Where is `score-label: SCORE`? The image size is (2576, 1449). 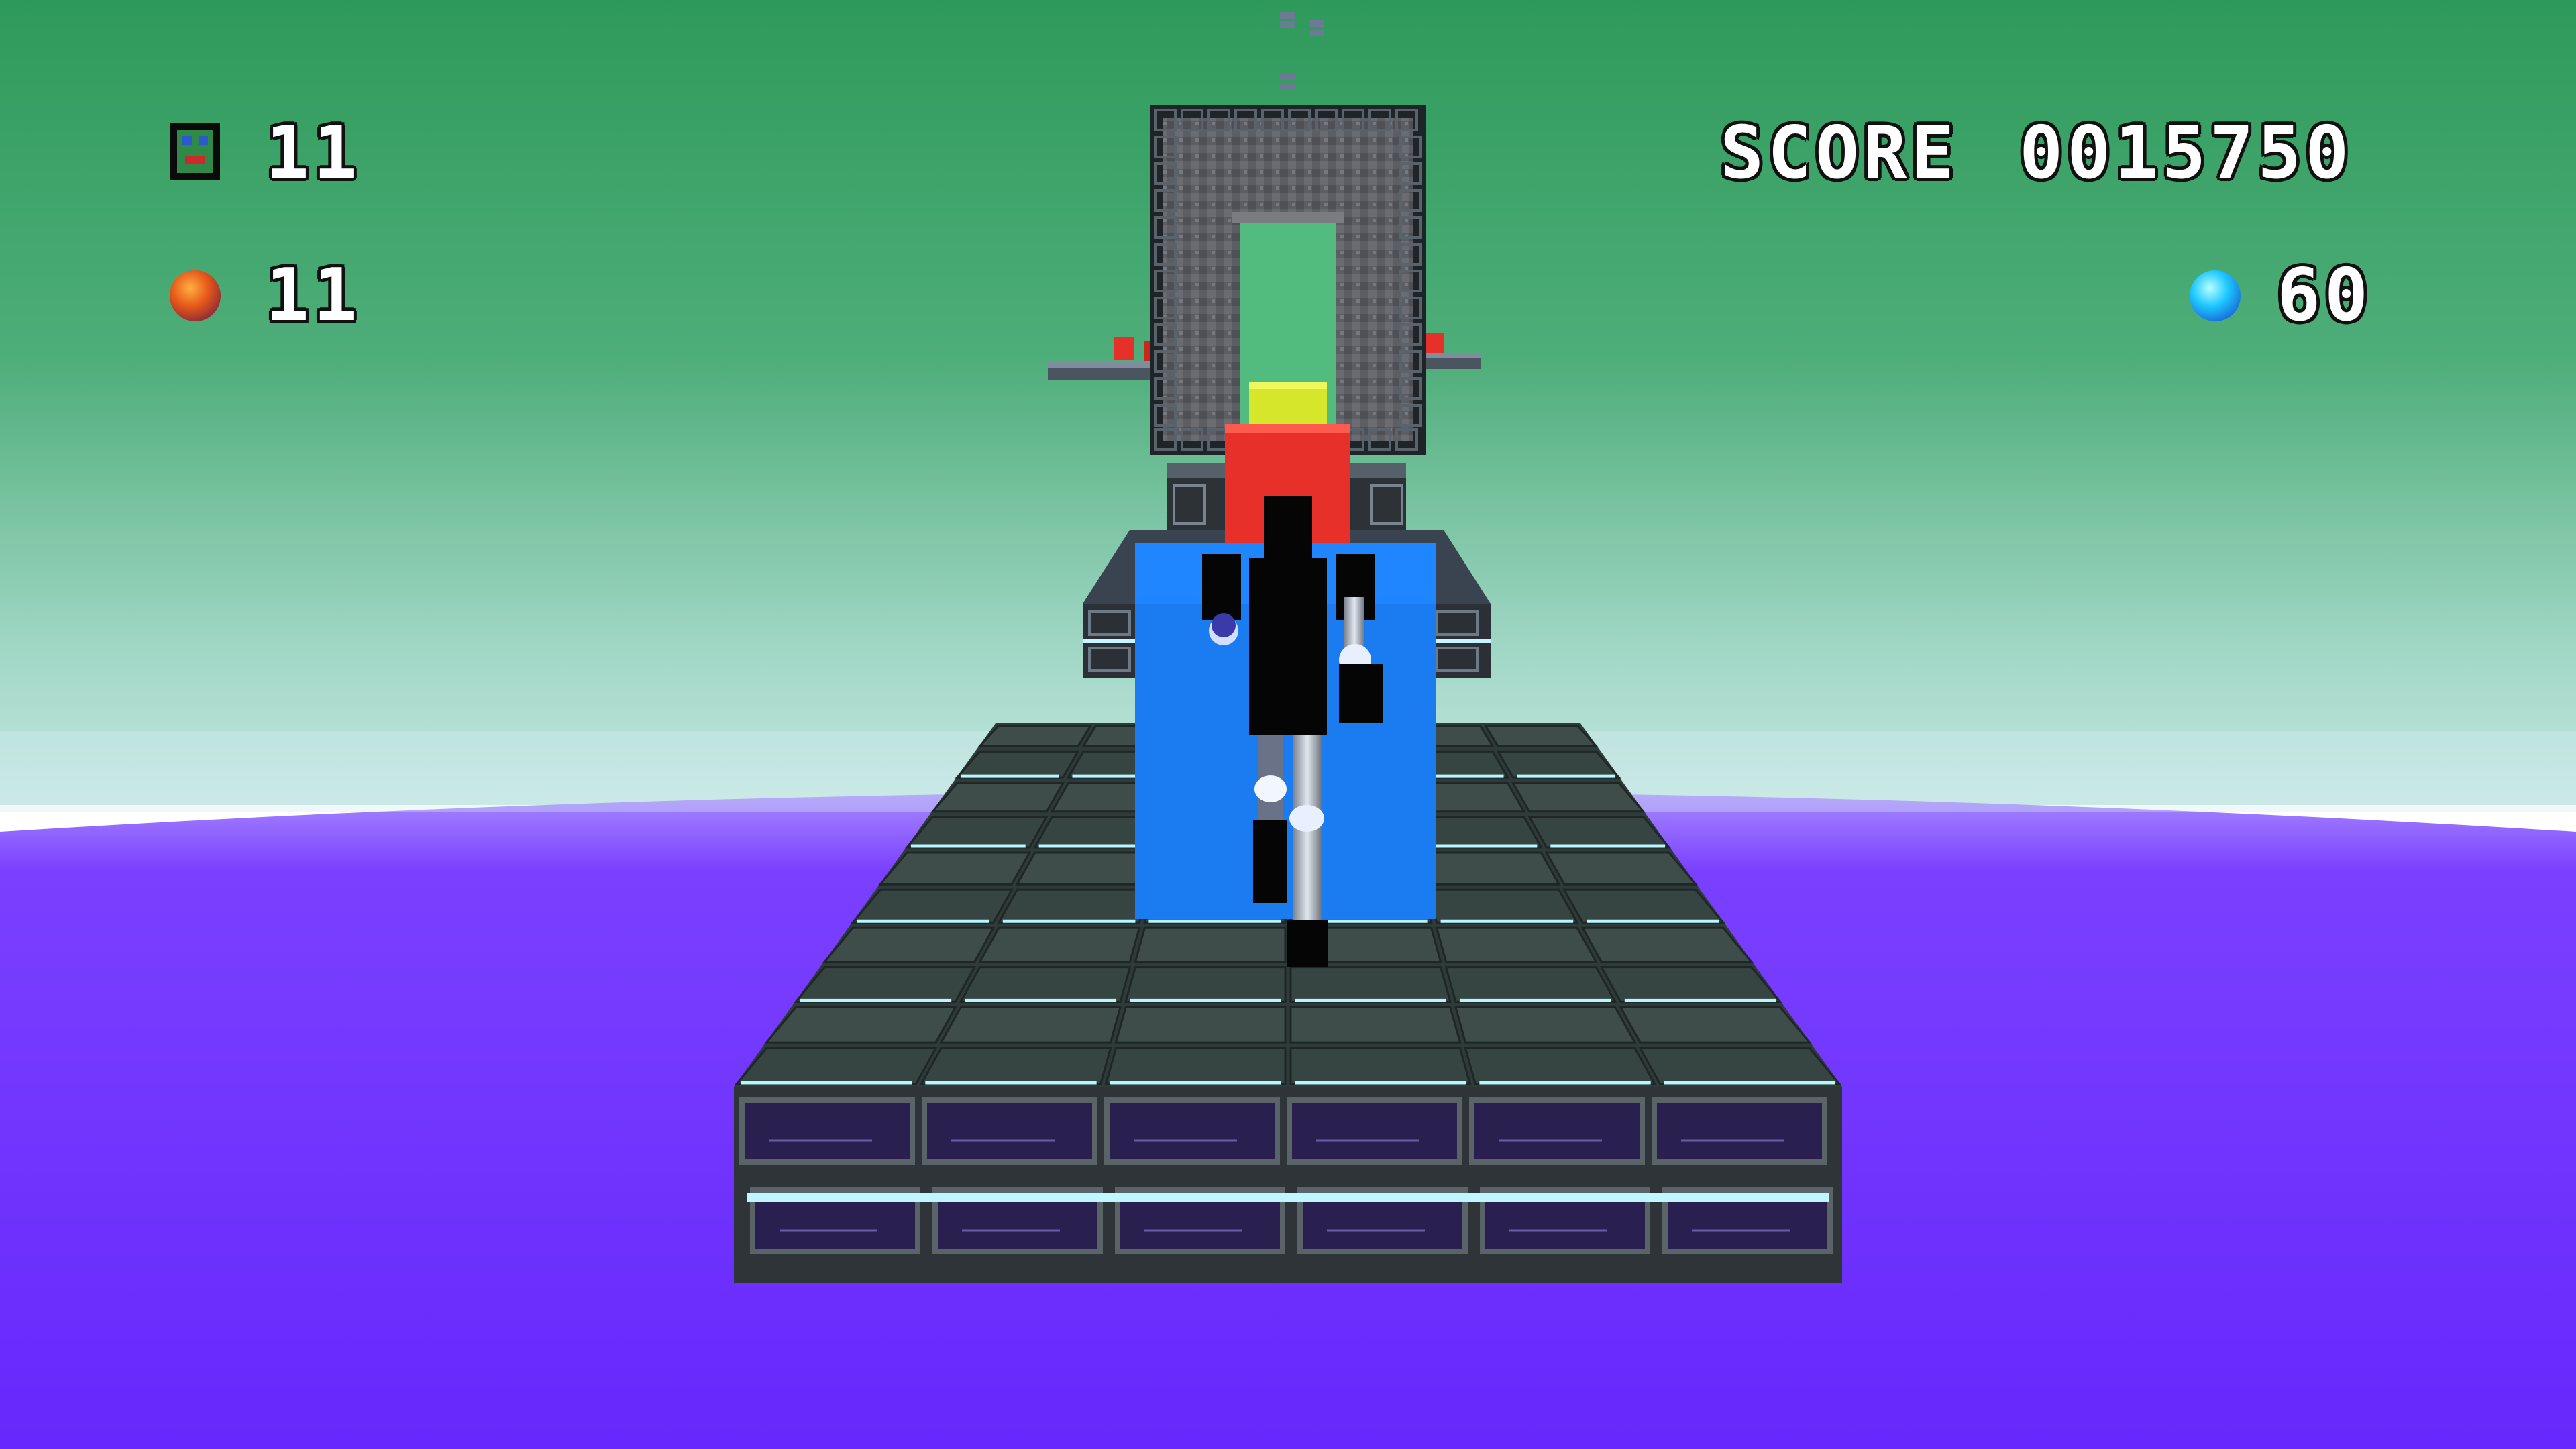
score-label: SCORE is located at coordinates (1839, 153).